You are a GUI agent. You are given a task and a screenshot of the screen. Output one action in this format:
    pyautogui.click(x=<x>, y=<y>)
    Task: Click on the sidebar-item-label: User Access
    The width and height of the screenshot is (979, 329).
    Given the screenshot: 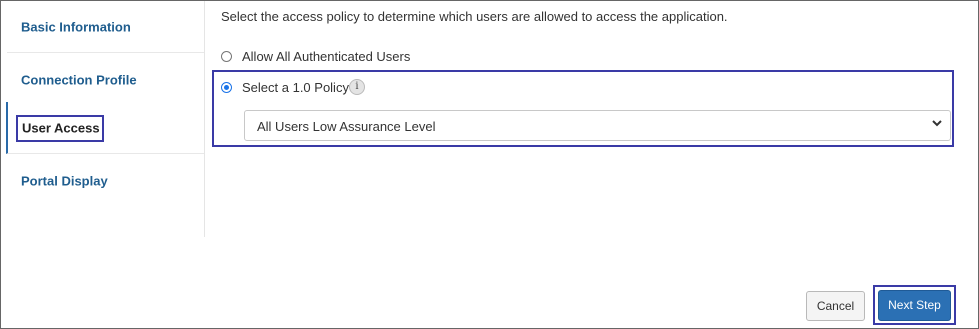 What is the action you would take?
    pyautogui.click(x=61, y=127)
    